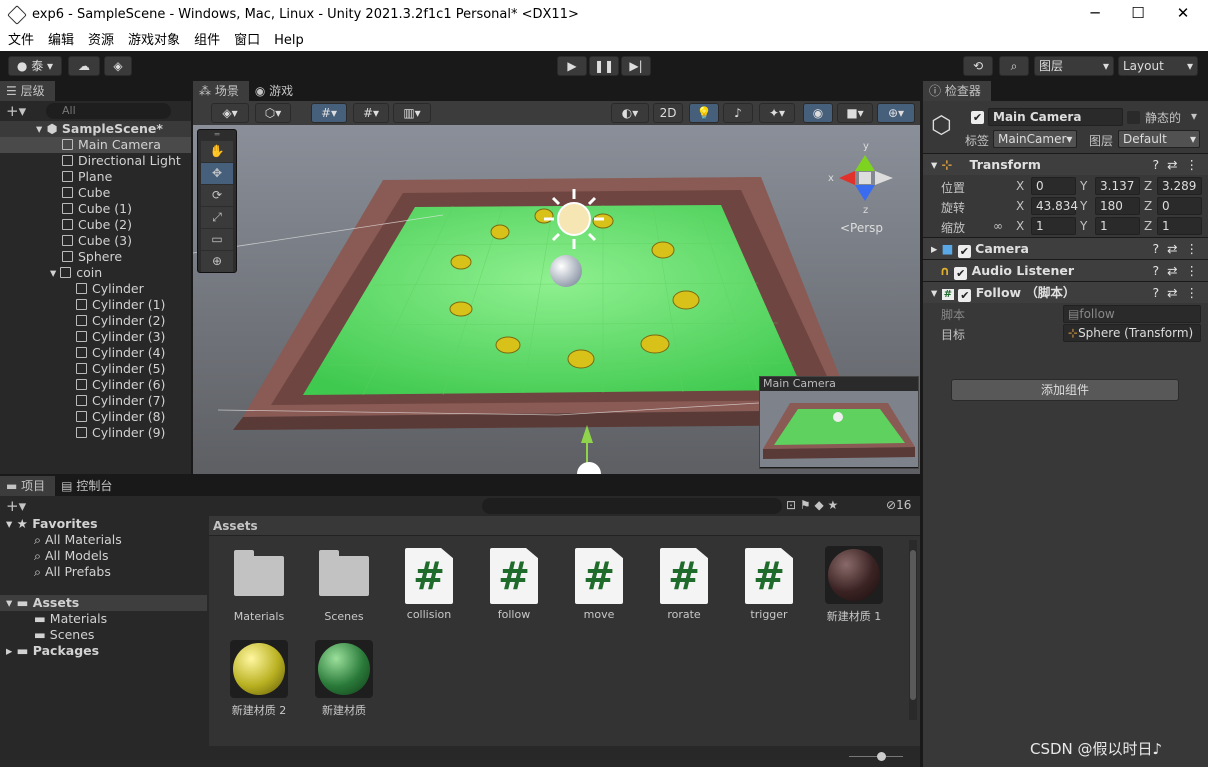  Describe the element at coordinates (217, 195) in the screenshot. I see `rotate-tool-icon: ⟳` at that location.